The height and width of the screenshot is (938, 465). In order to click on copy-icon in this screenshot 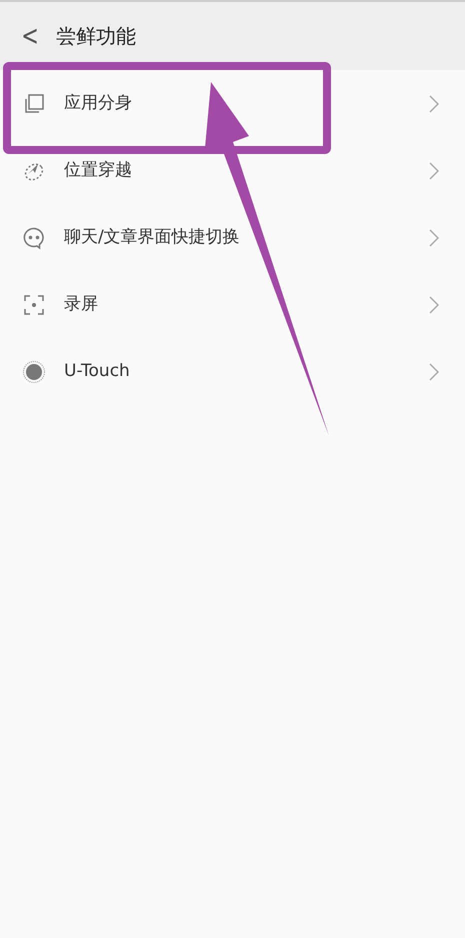, I will do `click(34, 103)`.